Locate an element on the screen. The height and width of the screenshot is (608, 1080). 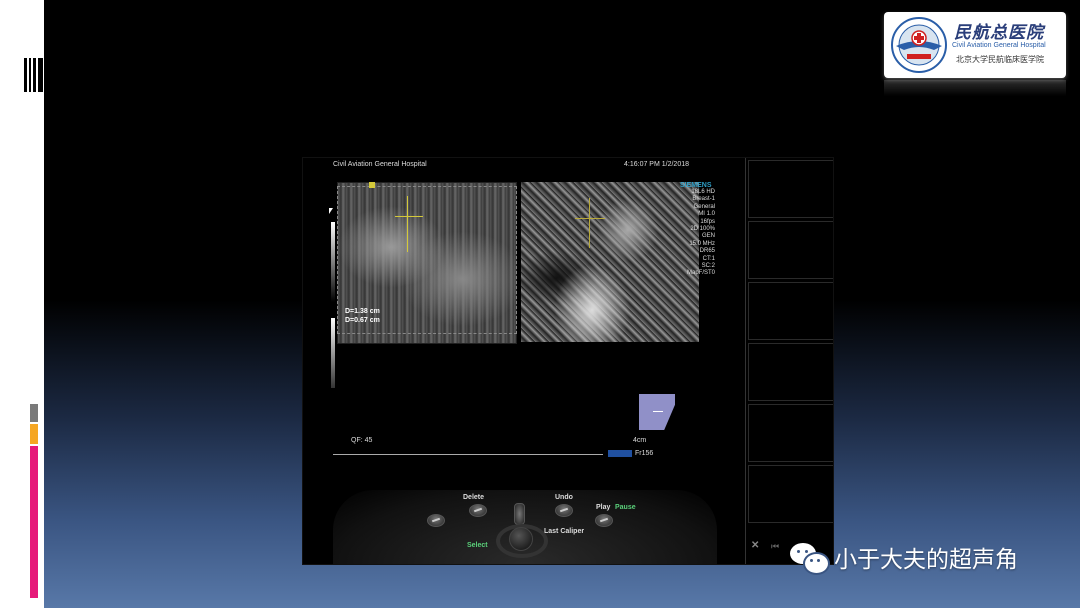
caliper-horizontal-mirror is located at coordinates (590, 218).